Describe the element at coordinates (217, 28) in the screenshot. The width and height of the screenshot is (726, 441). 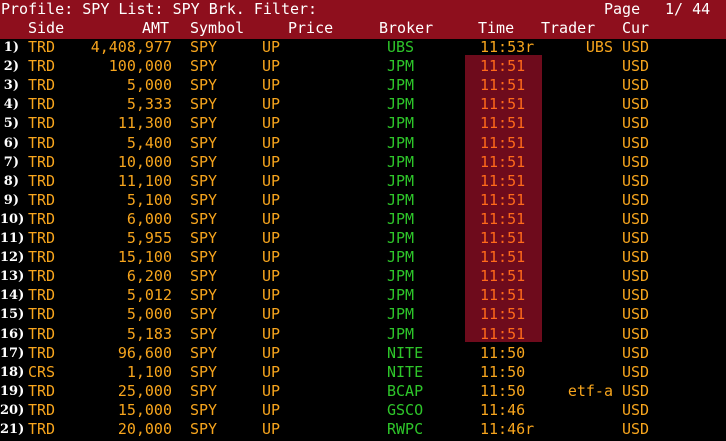
I see `column-header-symbol: Symbol` at that location.